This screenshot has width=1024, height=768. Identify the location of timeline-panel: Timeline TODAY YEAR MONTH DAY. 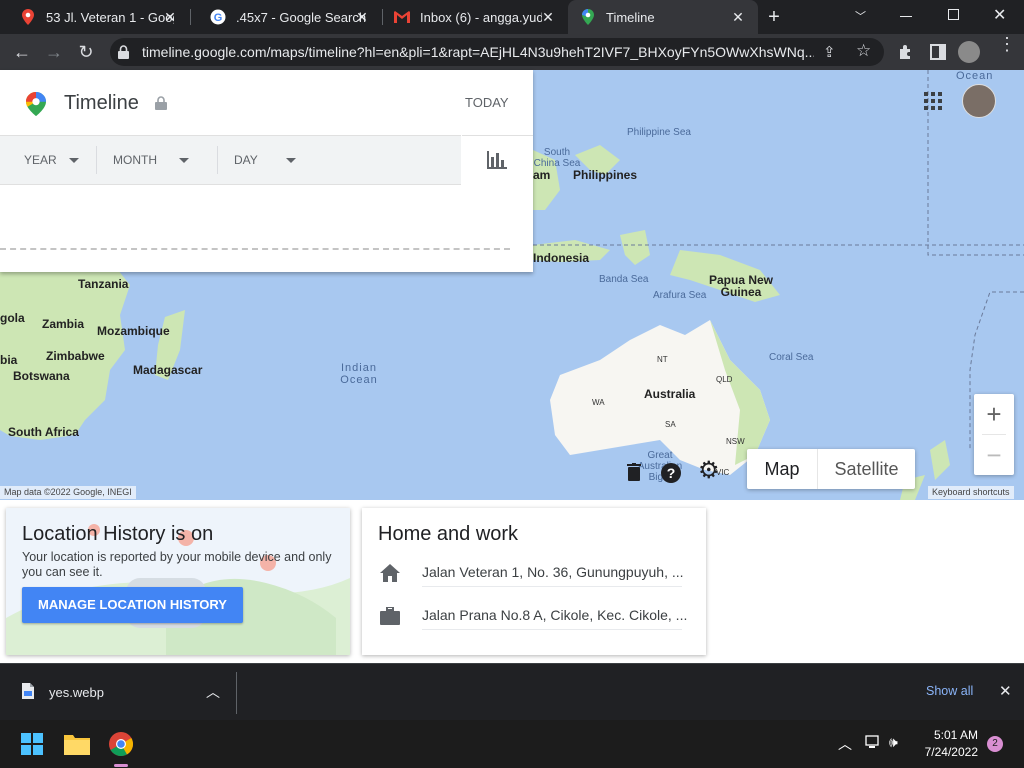
(266, 171).